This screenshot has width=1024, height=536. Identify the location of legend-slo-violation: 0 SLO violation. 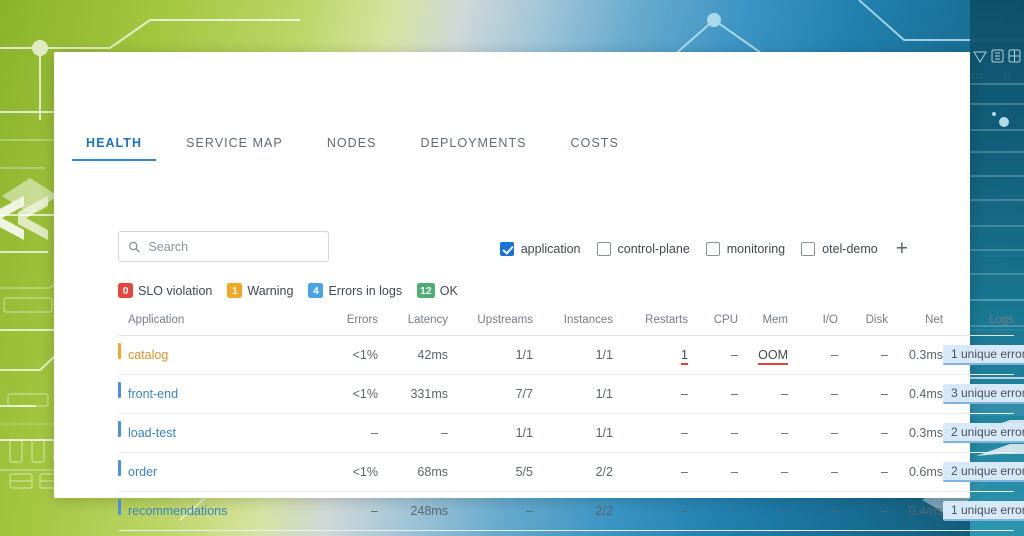
(165, 290).